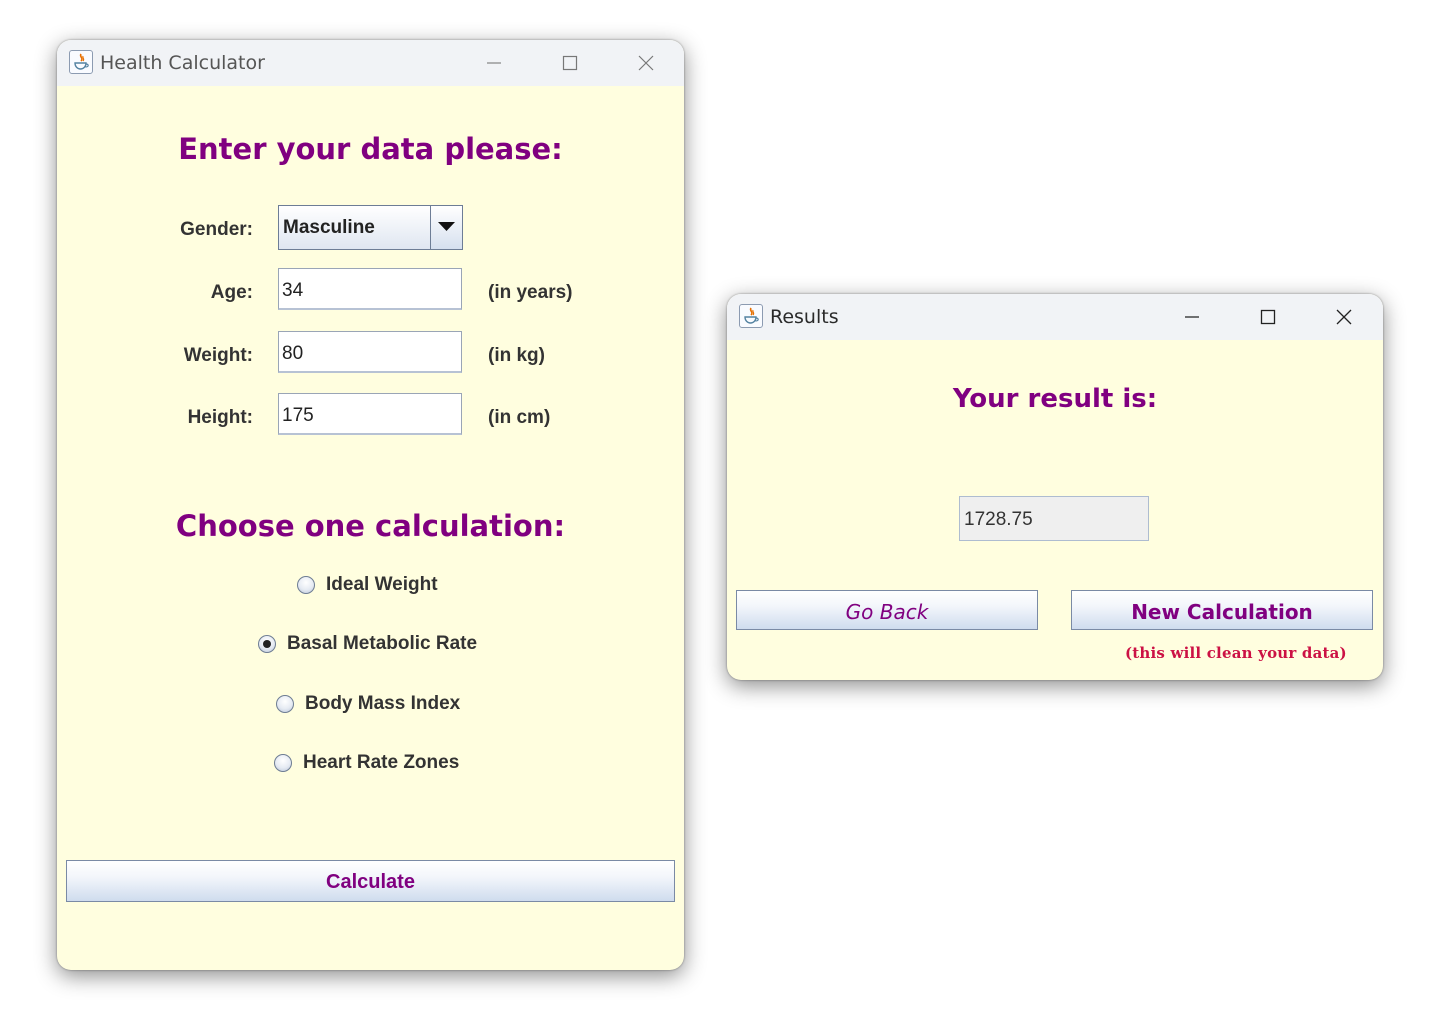 This screenshot has height=1015, width=1435. I want to click on age-label: Age:, so click(231, 292).